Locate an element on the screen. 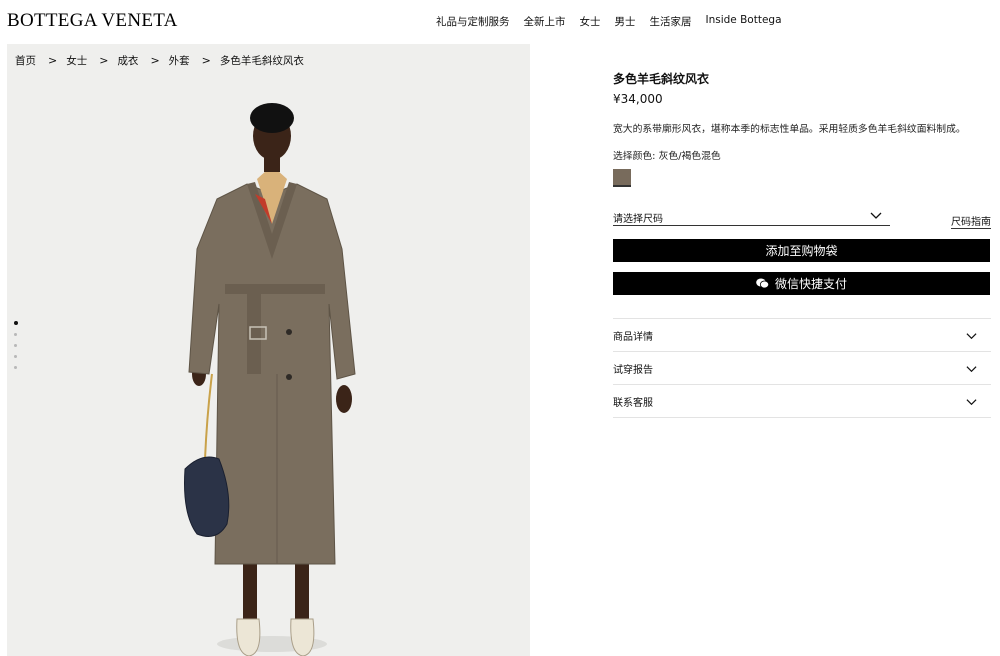 The image size is (1000, 656). size-select-placeholder: 请选择尺码 is located at coordinates (638, 219).